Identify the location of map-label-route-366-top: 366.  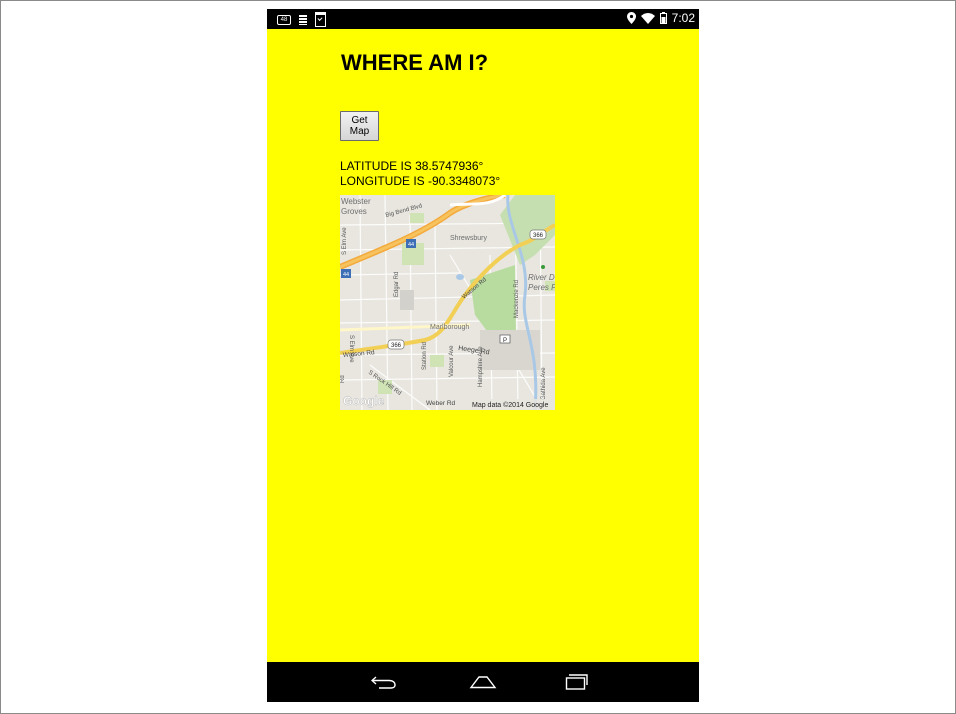
(538, 236).